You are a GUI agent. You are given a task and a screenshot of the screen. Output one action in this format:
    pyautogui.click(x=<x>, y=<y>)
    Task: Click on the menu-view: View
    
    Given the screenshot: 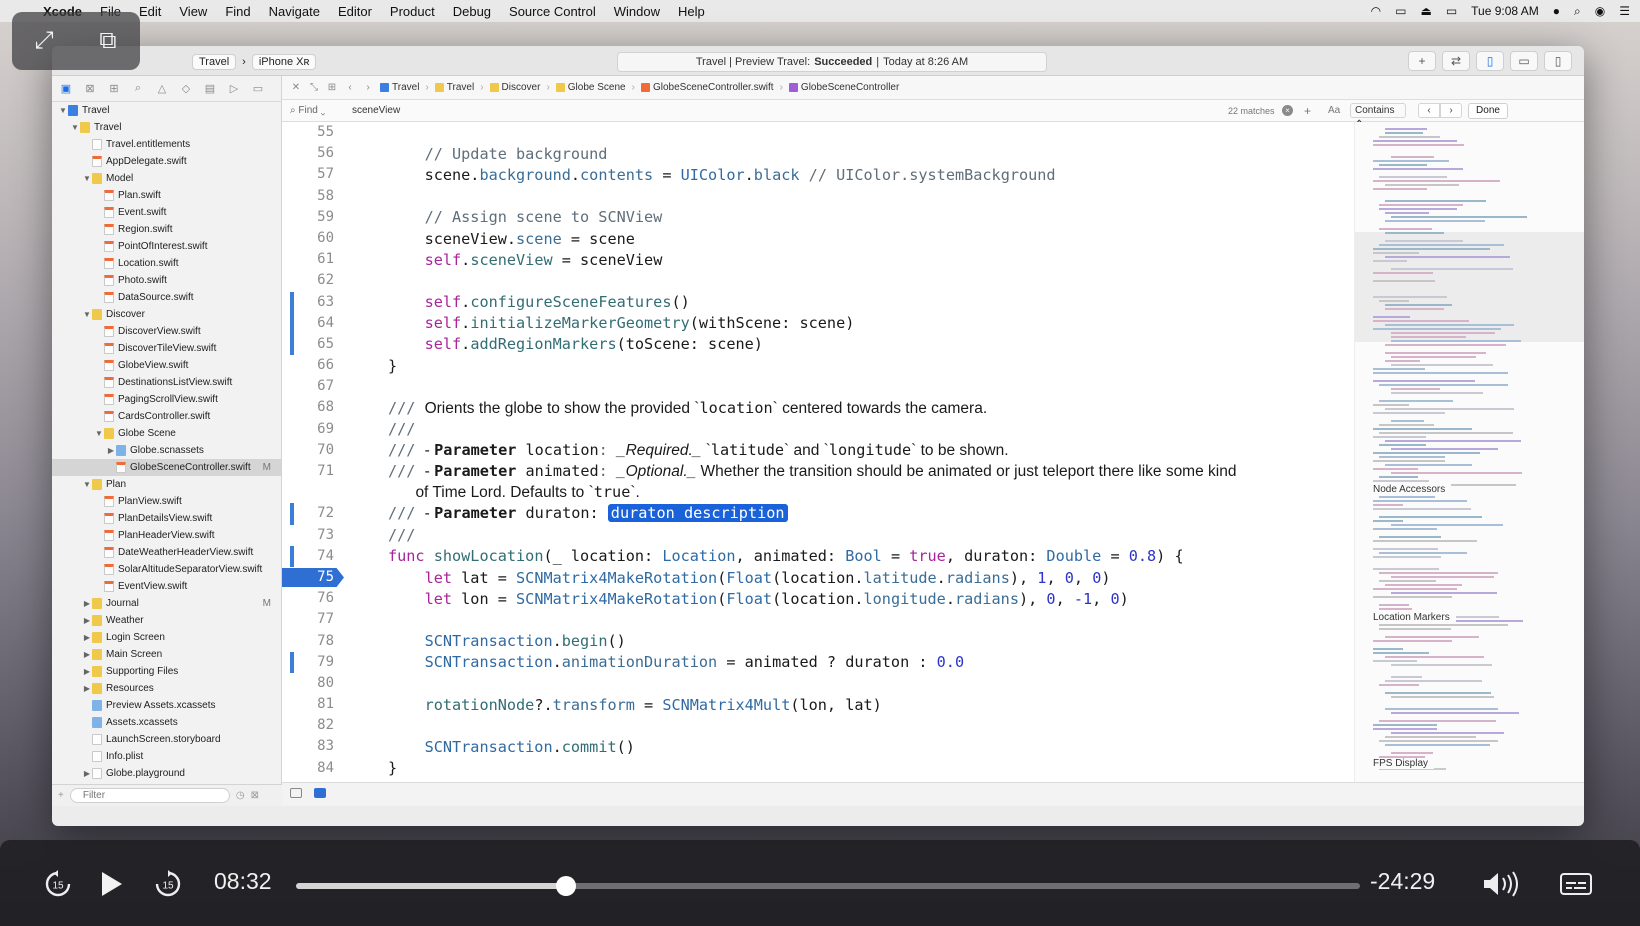 What is the action you would take?
    pyautogui.click(x=193, y=11)
    